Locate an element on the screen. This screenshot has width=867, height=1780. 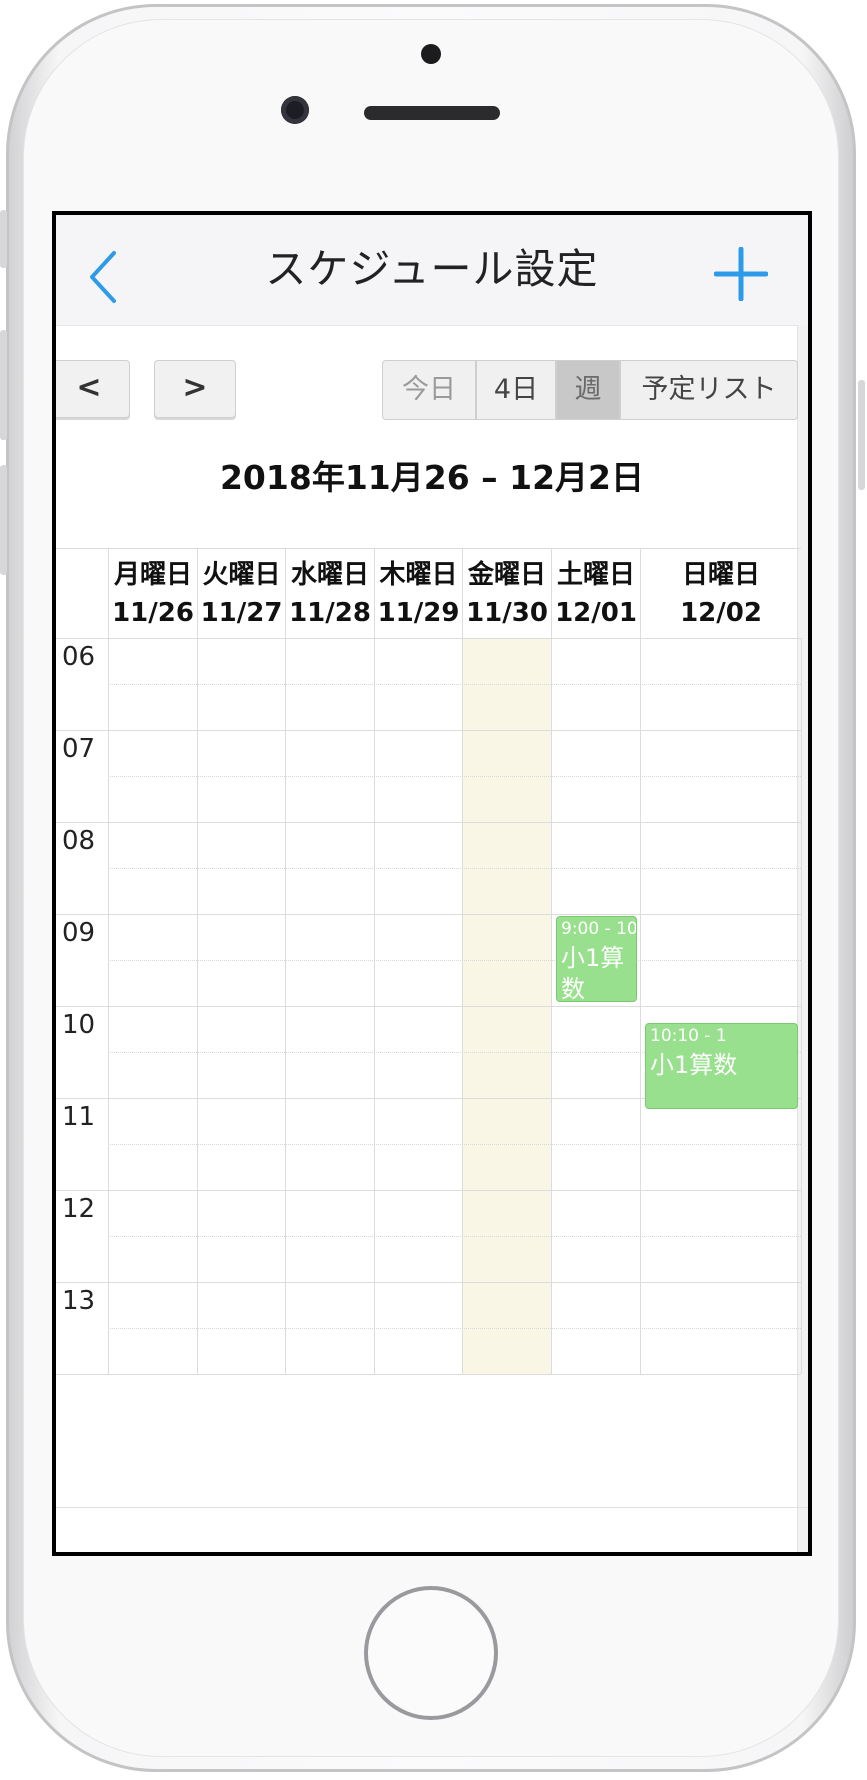
schedule-list-button: 予定リスト is located at coordinates (709, 390).